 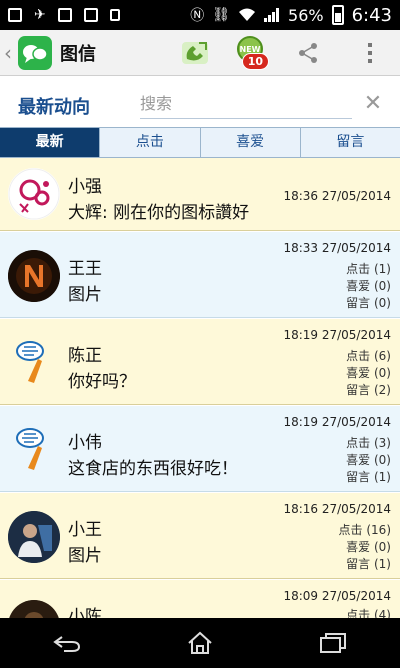 What do you see at coordinates (102, 382) in the screenshot?
I see `post-message: 你好吗？` at bounding box center [102, 382].